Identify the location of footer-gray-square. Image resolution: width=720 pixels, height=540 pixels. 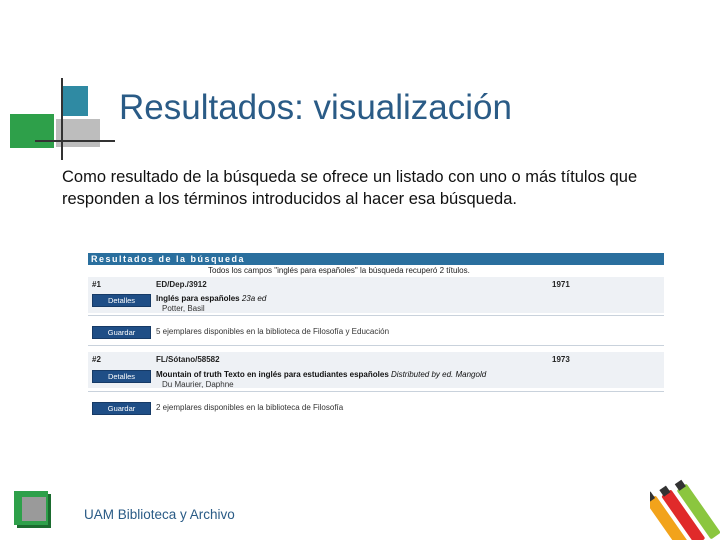
(34, 509).